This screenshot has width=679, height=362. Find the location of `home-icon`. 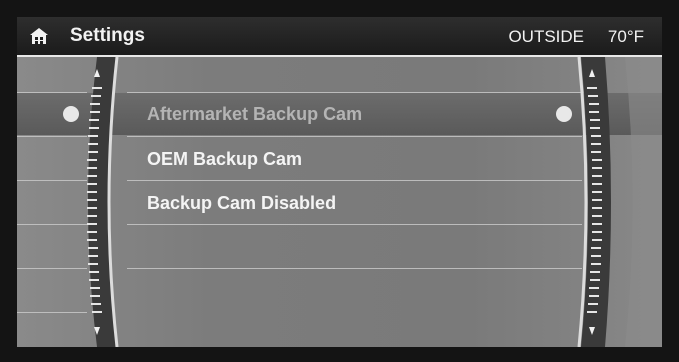

home-icon is located at coordinates (39, 36).